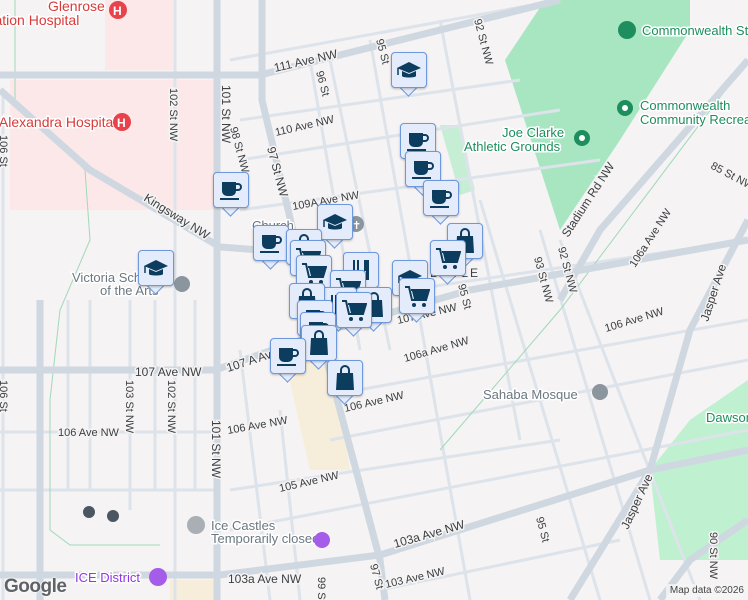  What do you see at coordinates (265, 538) in the screenshot?
I see `poi-status: Temporarily closed` at bounding box center [265, 538].